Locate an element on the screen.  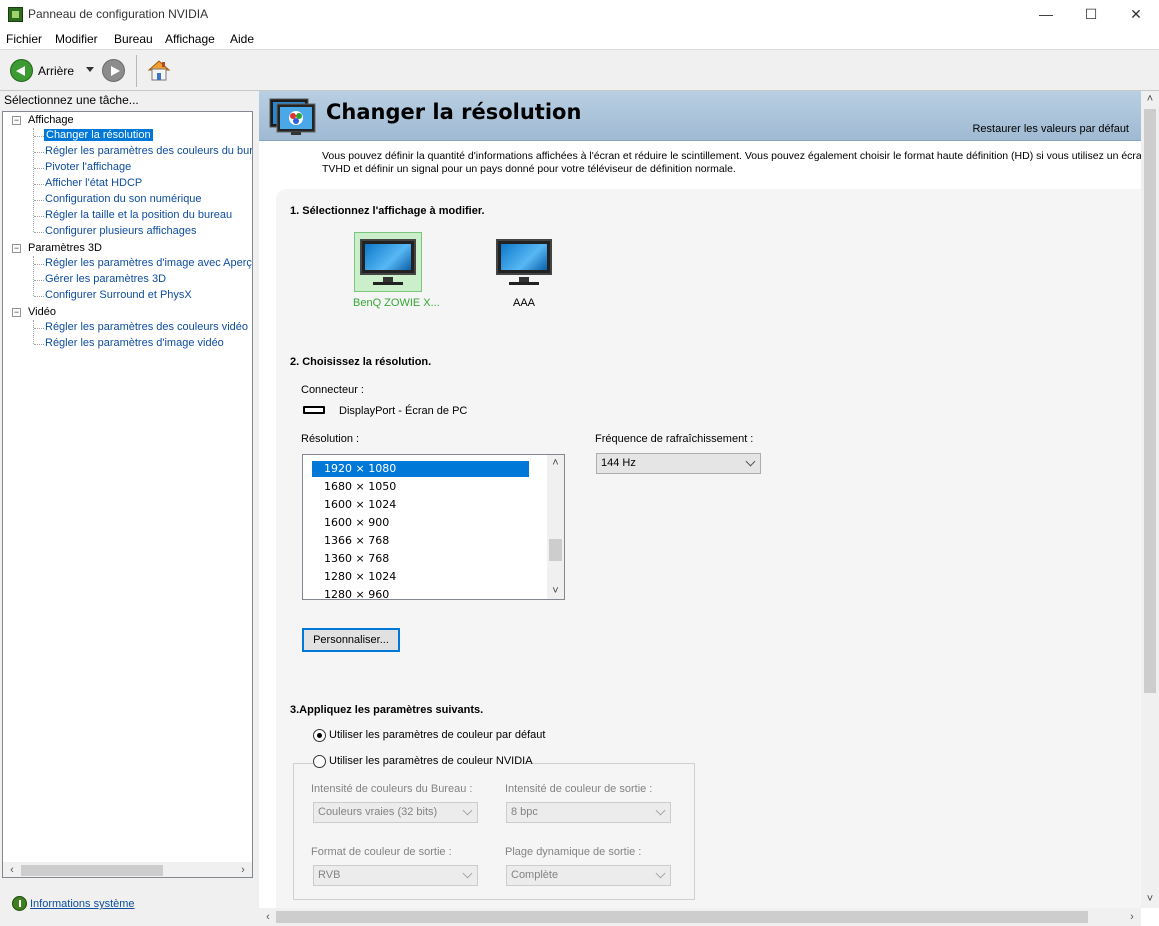
sidebar-item-gerer-3d: Gérer les paramètres 3D is located at coordinates (105, 279).